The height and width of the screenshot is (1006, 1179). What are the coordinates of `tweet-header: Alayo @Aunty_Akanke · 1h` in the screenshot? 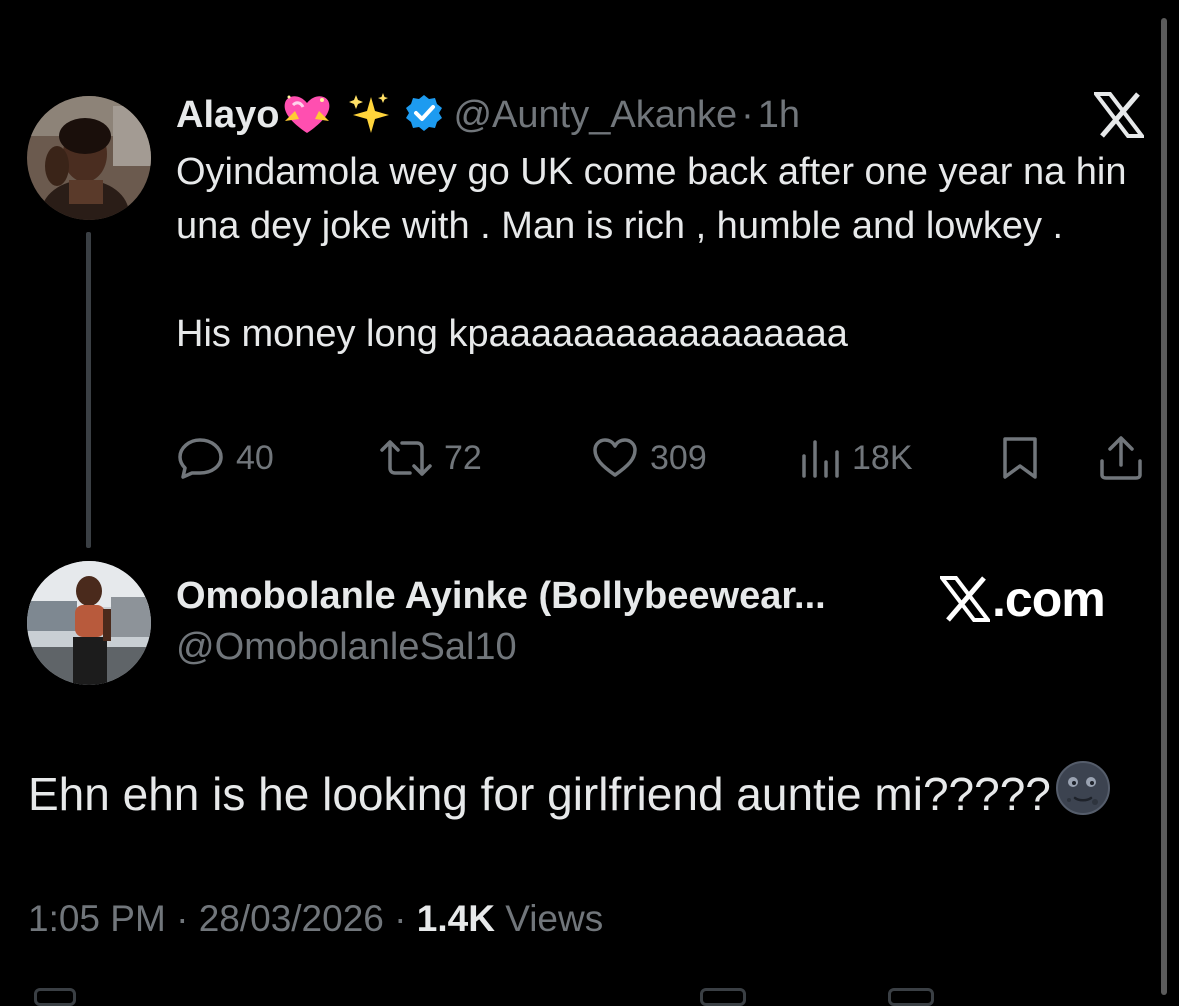 It's located at (488, 115).